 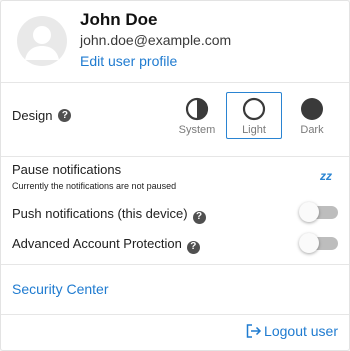 What do you see at coordinates (320, 243) in the screenshot?
I see `advanced-account-protection-toggle` at bounding box center [320, 243].